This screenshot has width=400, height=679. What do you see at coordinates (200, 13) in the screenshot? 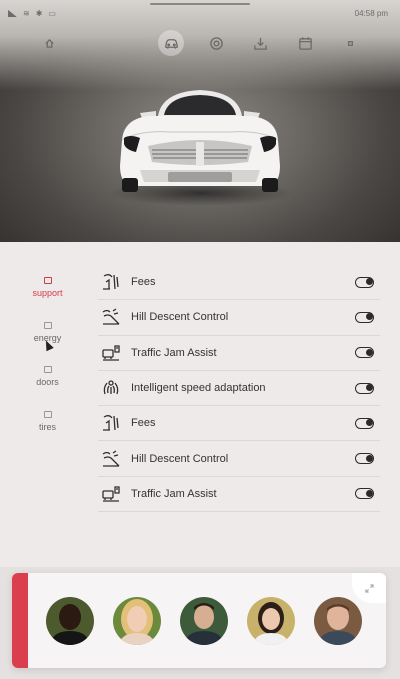
I see `status-bar: ≋ ✱ ▭ 04:58 pm` at bounding box center [200, 13].